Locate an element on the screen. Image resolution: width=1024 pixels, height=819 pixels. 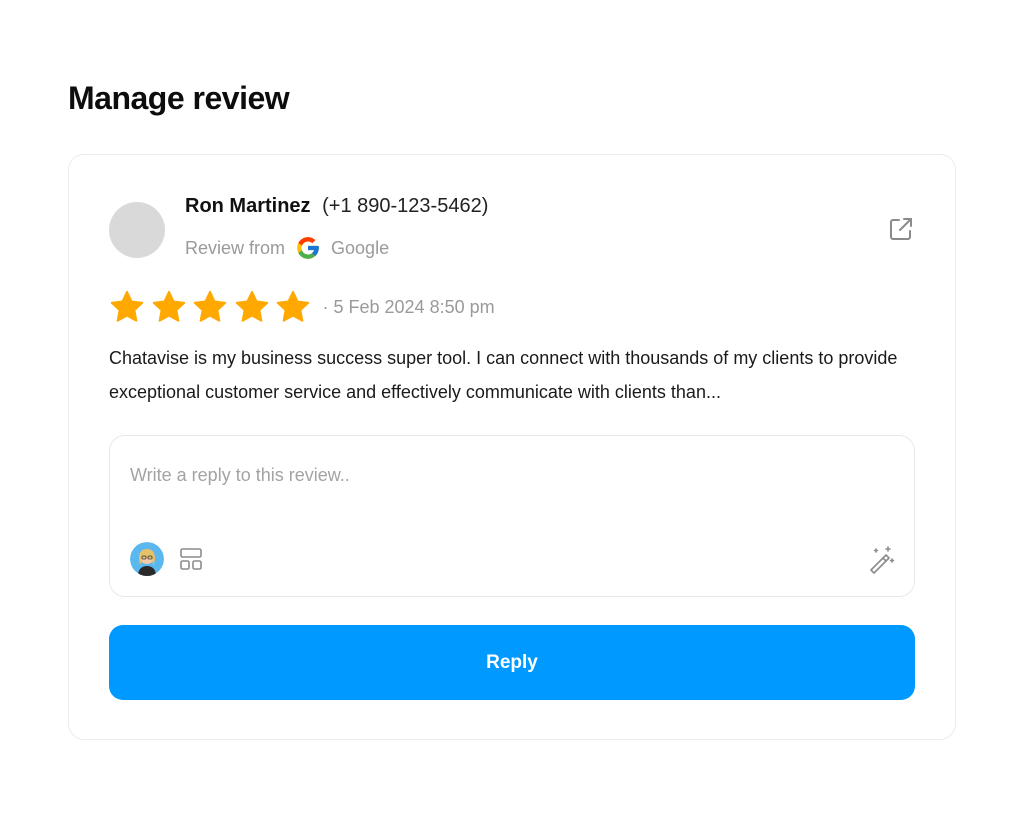
external-link-icon is located at coordinates (901, 229).